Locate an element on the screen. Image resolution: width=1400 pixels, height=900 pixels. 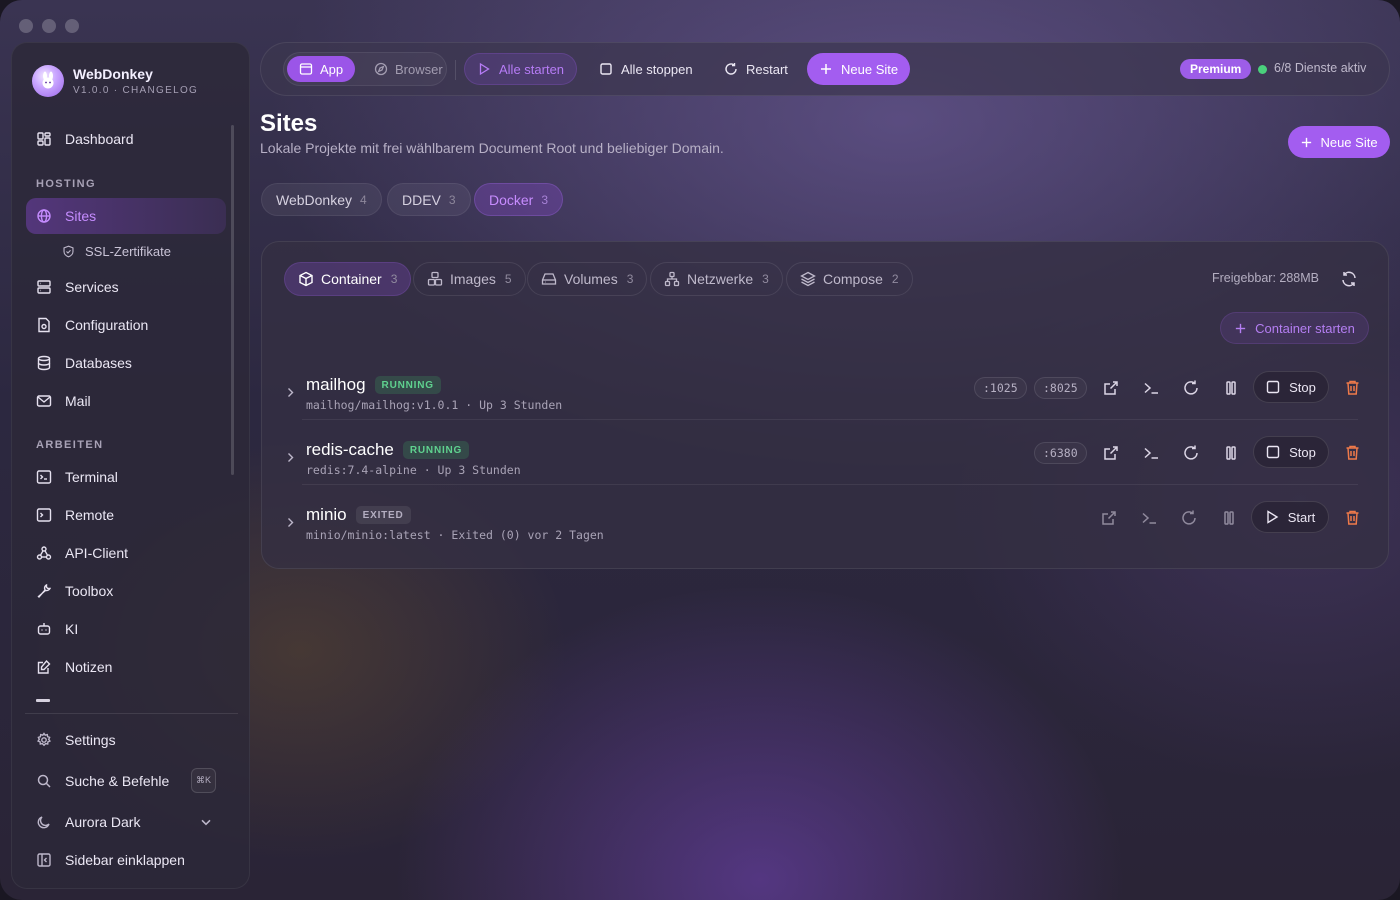
port-badge: :8025 is located at coordinates (1060, 388).